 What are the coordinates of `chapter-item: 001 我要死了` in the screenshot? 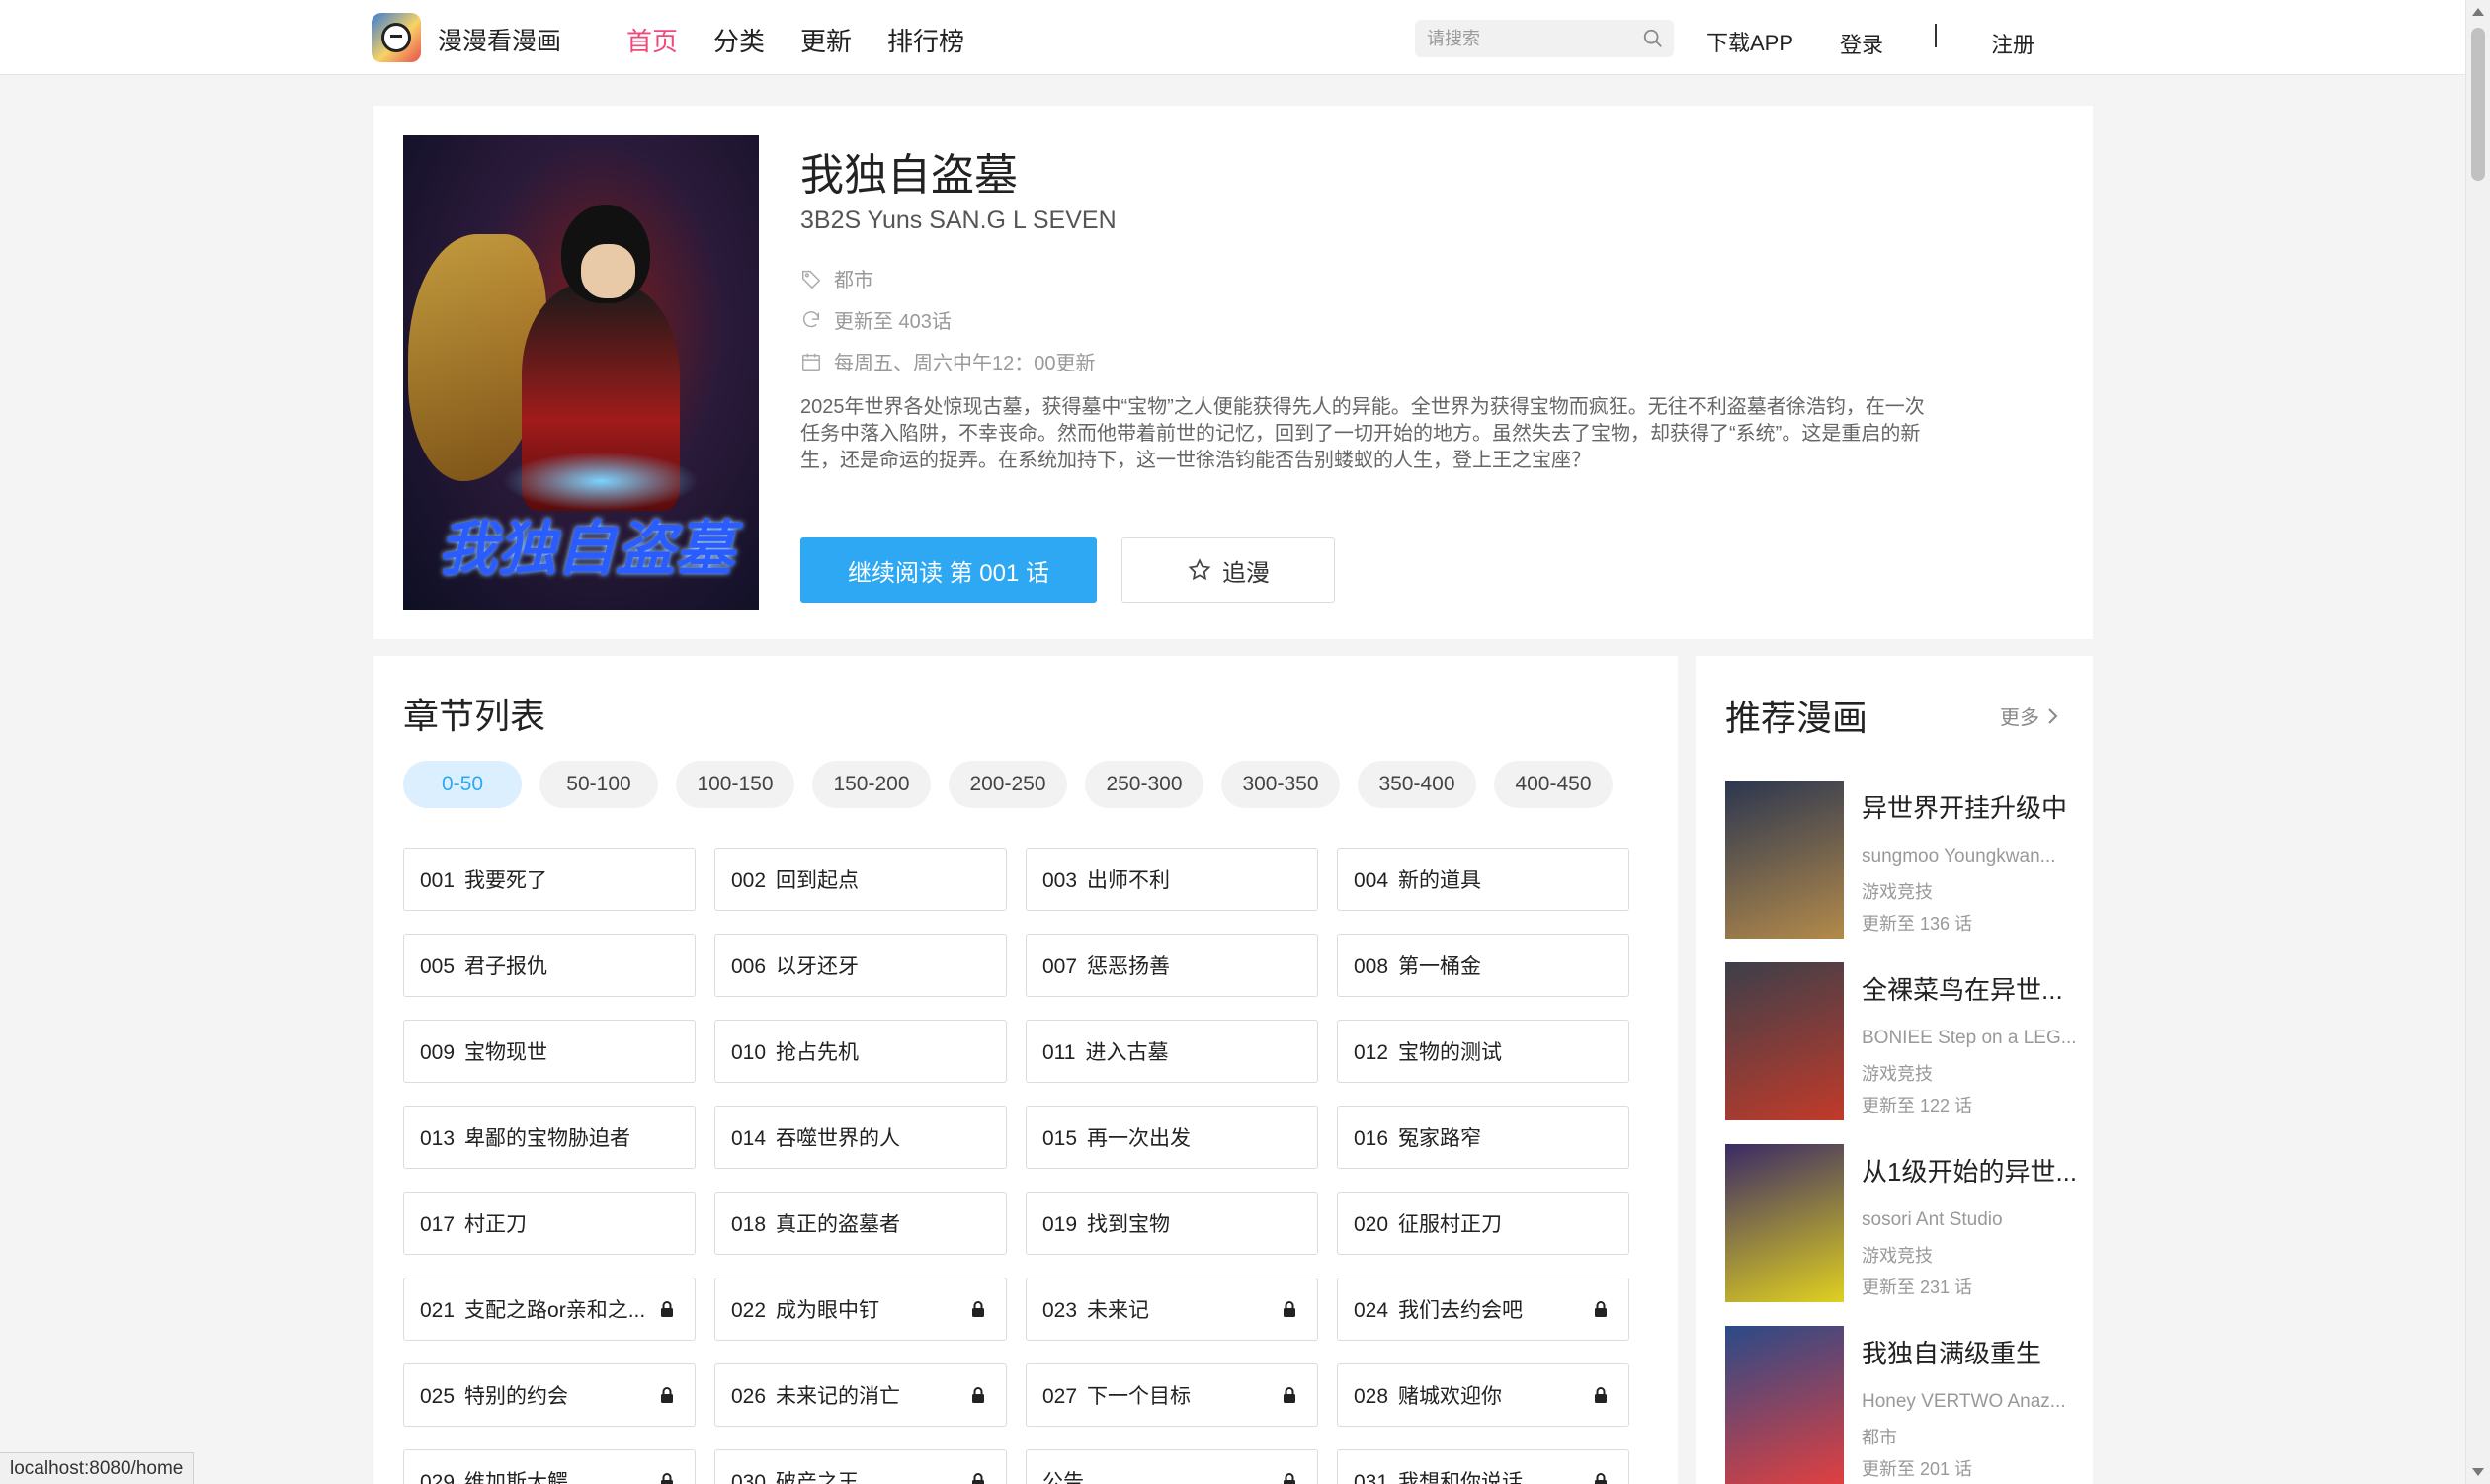 It's located at (549, 879).